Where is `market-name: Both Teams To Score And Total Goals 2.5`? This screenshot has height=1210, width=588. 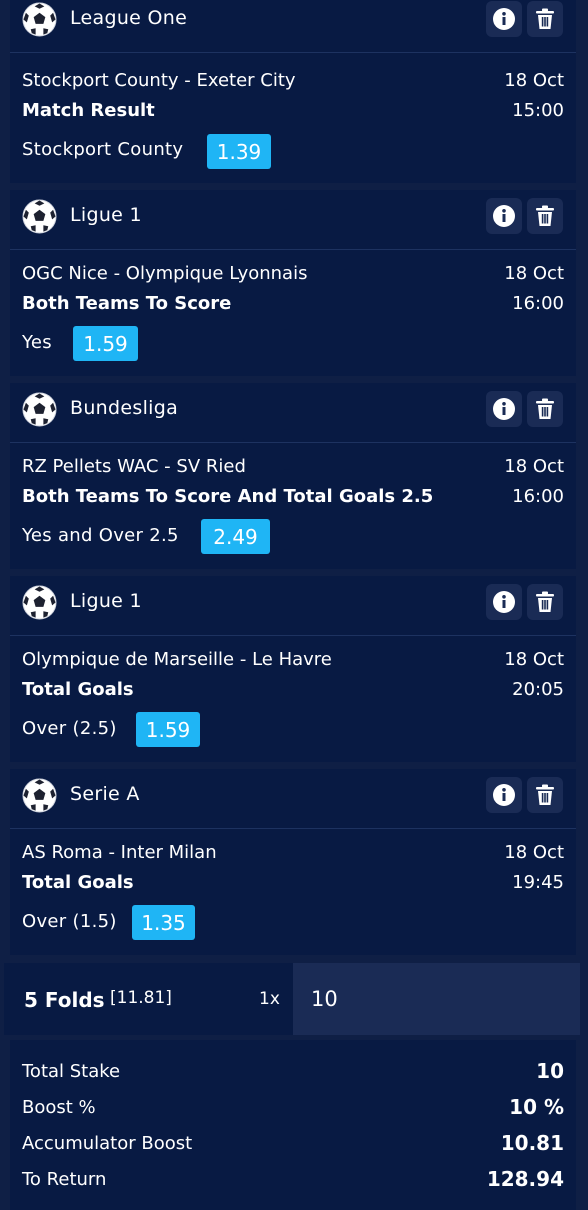 market-name: Both Teams To Score And Total Goals 2.5 is located at coordinates (228, 496).